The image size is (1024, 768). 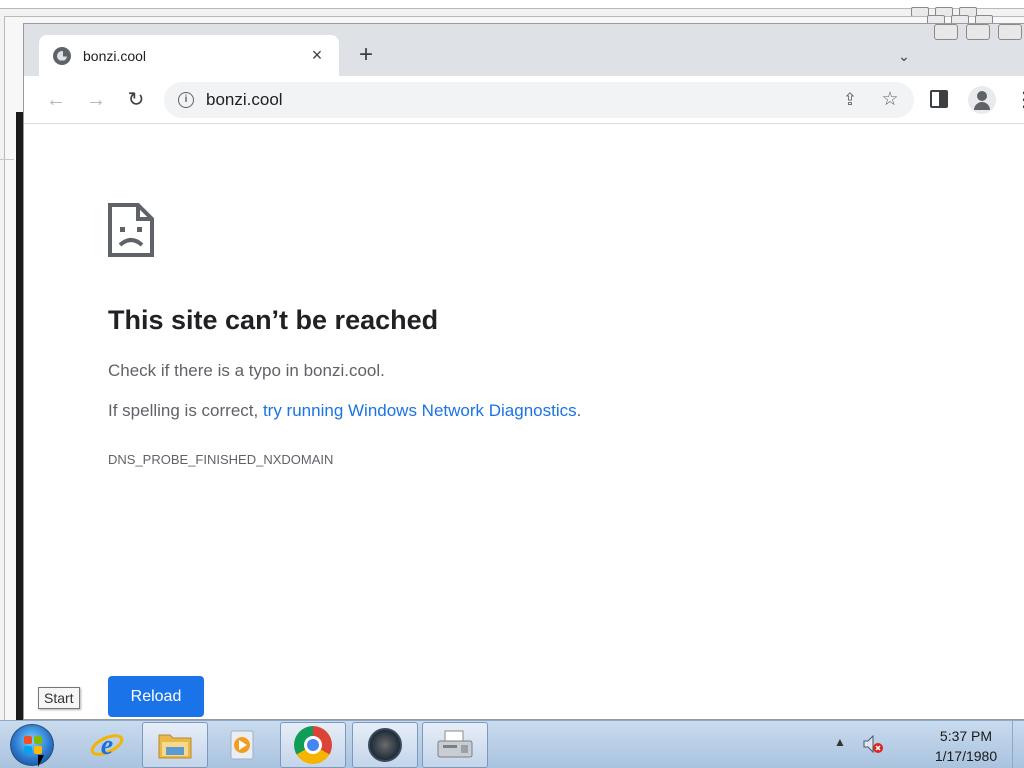 What do you see at coordinates (156, 696) in the screenshot?
I see `reload-page-button: Reload` at bounding box center [156, 696].